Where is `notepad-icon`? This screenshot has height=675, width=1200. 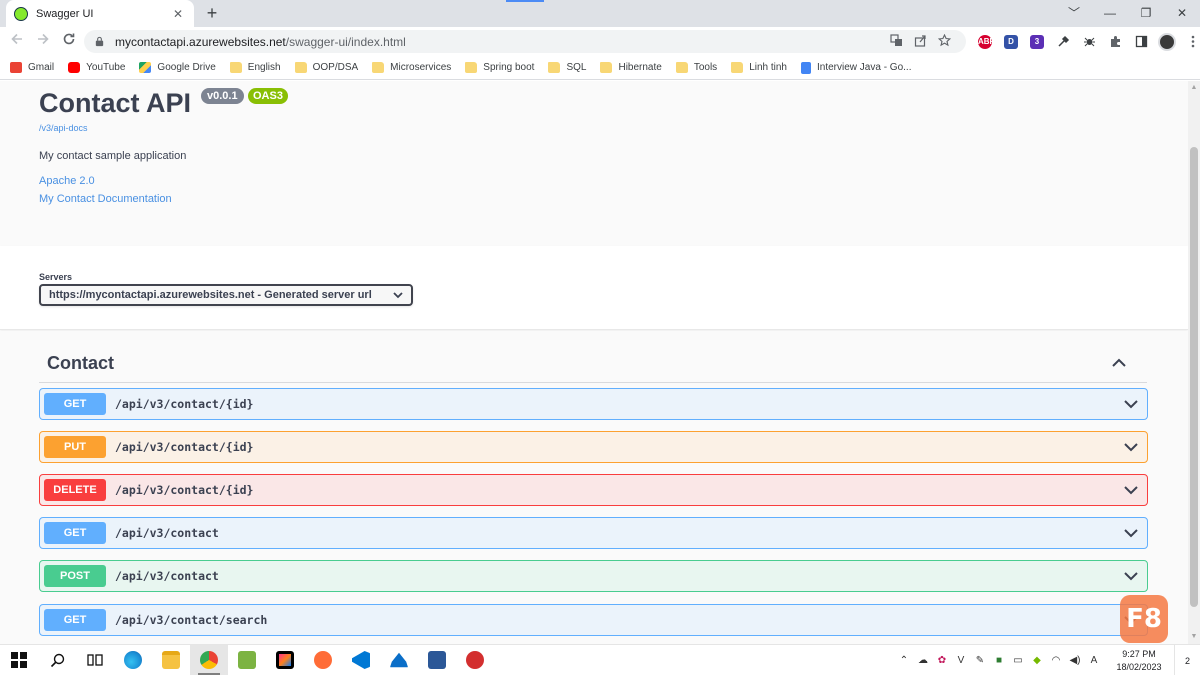 notepad-icon is located at coordinates (247, 660).